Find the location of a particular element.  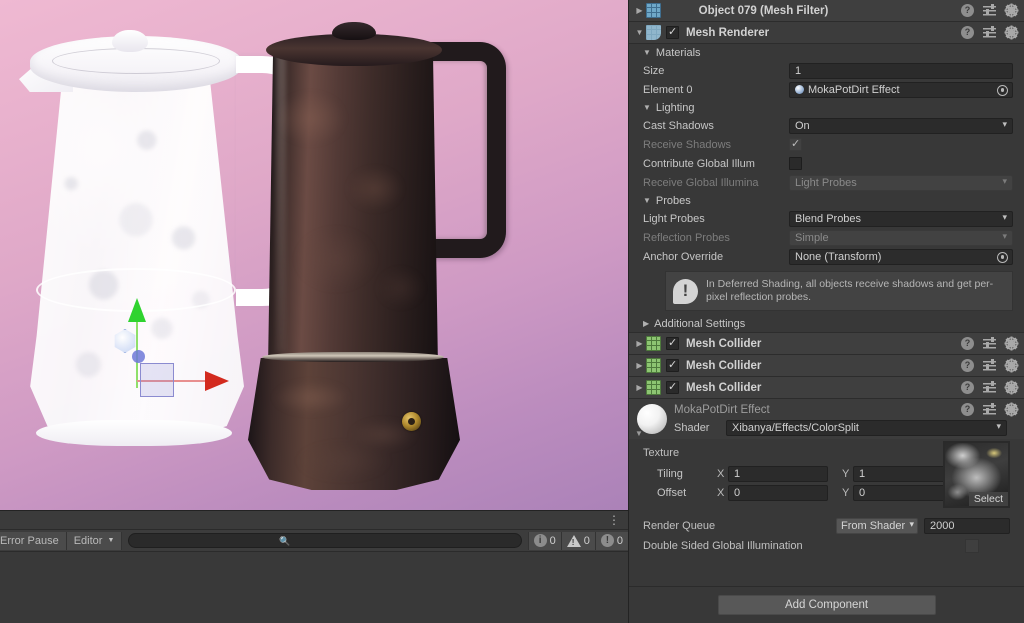

white-pot-base is located at coordinates (134, 433).